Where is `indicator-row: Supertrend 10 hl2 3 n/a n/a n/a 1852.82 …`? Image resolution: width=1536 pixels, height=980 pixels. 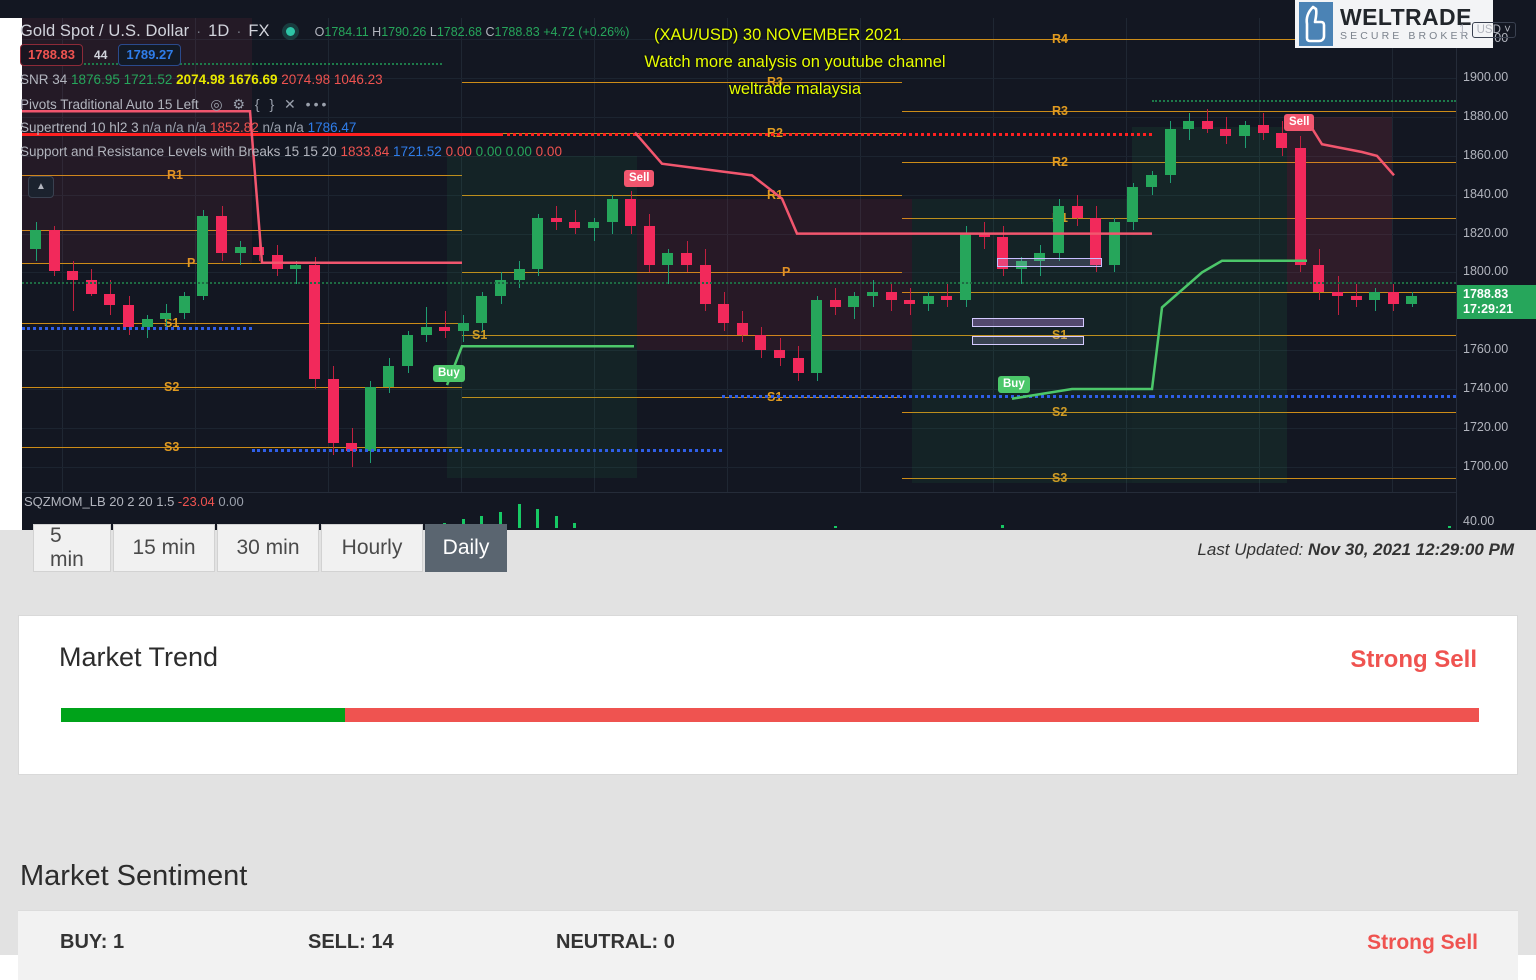 indicator-row: Supertrend 10 hl2 3 n/a n/a n/a 1852.82 … is located at coordinates (324, 128).